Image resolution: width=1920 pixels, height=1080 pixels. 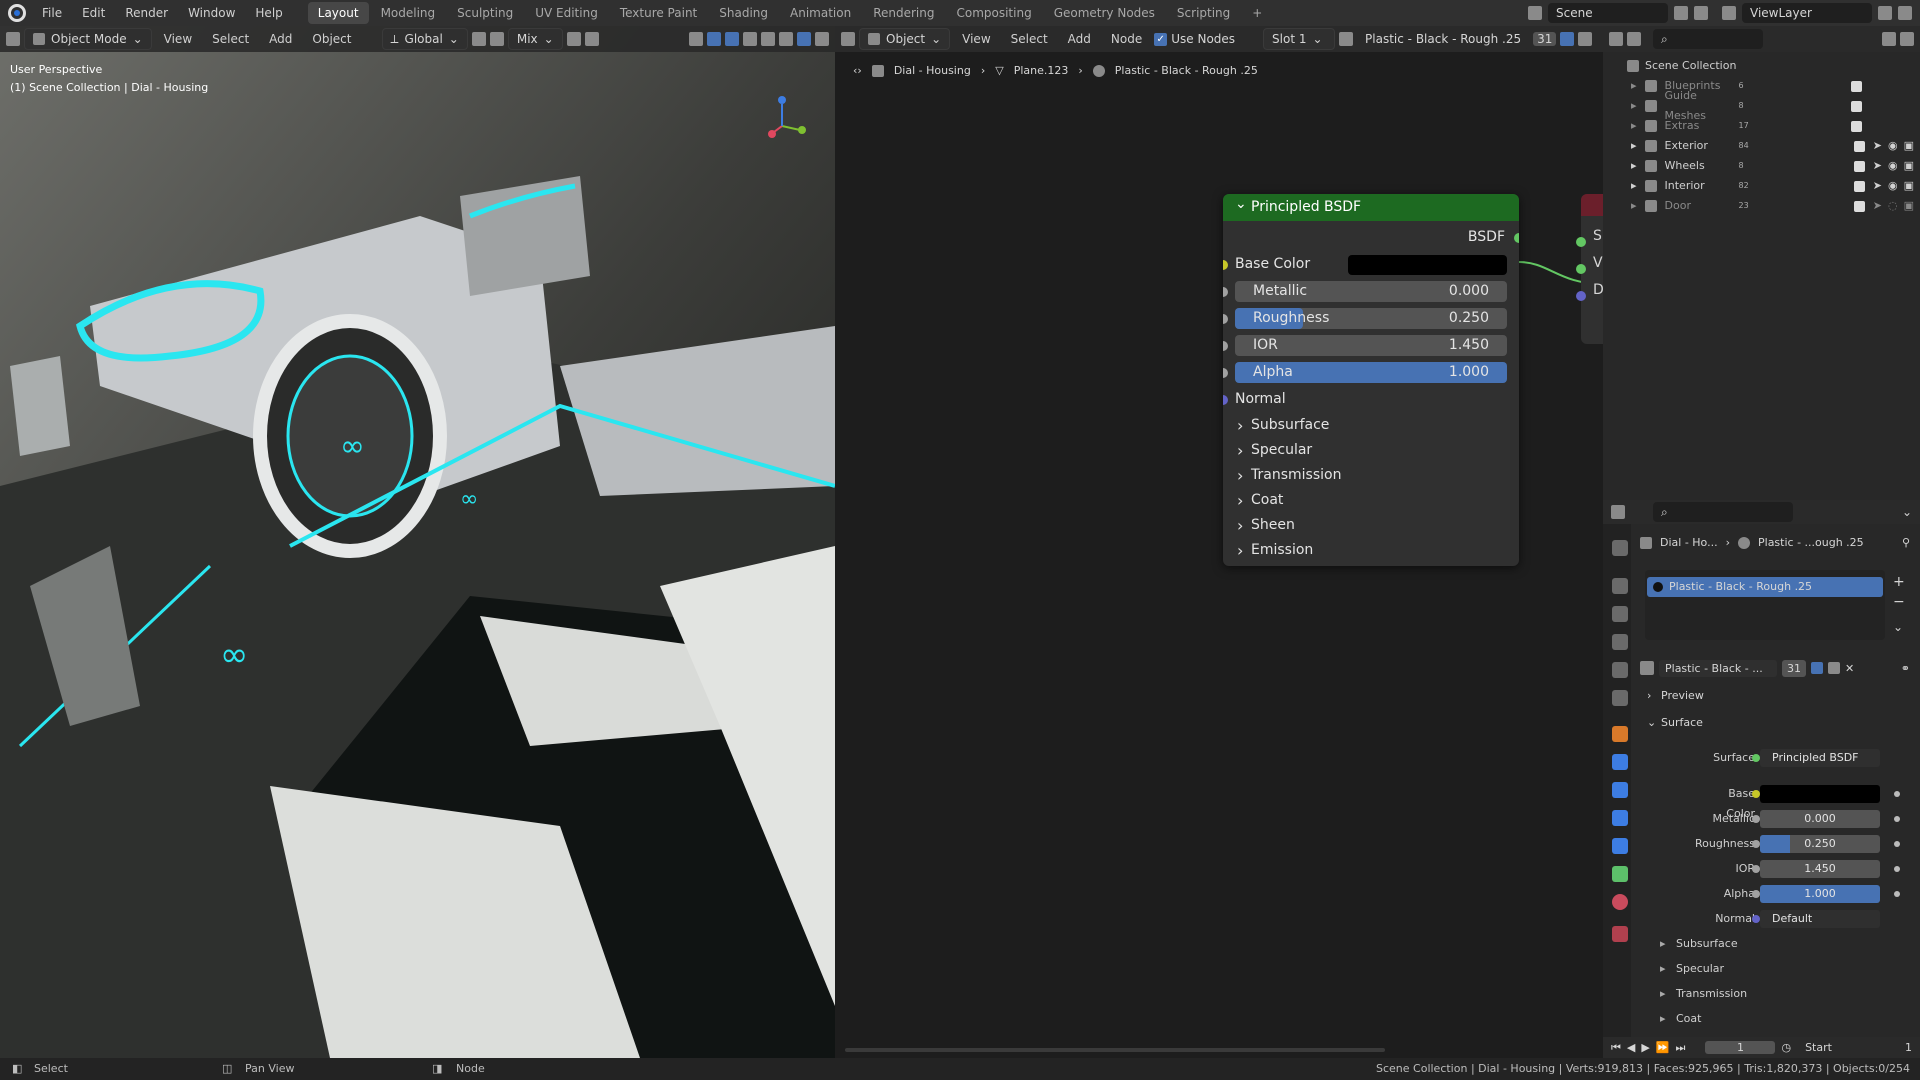 What do you see at coordinates (1371, 237) in the screenshot?
I see `bsdf-output-socket: BSDF` at bounding box center [1371, 237].